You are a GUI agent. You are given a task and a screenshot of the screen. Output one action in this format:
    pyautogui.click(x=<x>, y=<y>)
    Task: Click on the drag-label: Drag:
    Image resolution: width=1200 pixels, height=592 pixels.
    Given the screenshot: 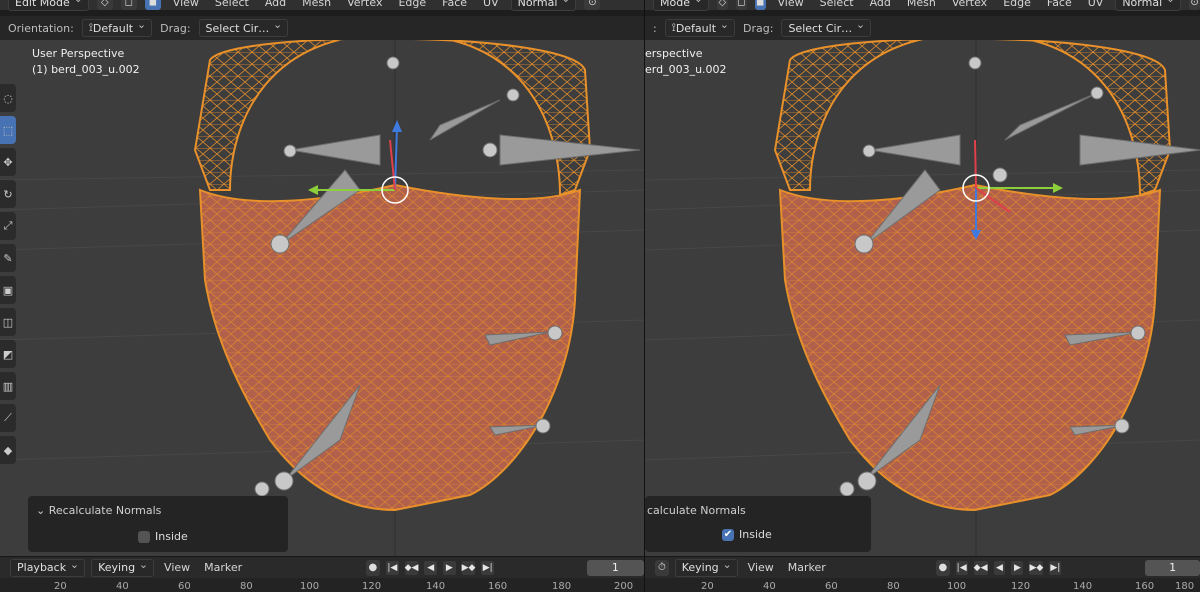 What is the action you would take?
    pyautogui.click(x=758, y=28)
    